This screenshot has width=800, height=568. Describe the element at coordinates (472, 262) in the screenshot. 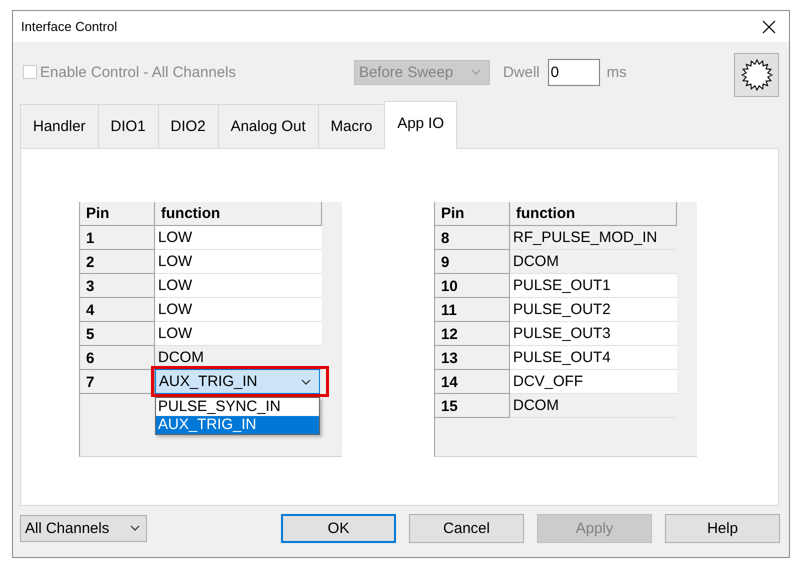

I see `pin-number: 9` at that location.